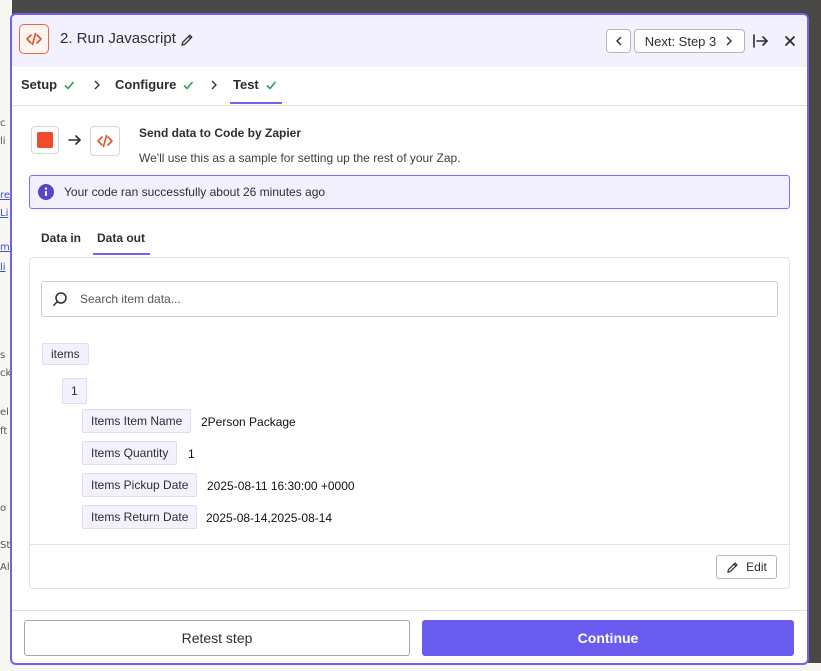 The height and width of the screenshot is (671, 821). I want to click on search-box, so click(409, 299).